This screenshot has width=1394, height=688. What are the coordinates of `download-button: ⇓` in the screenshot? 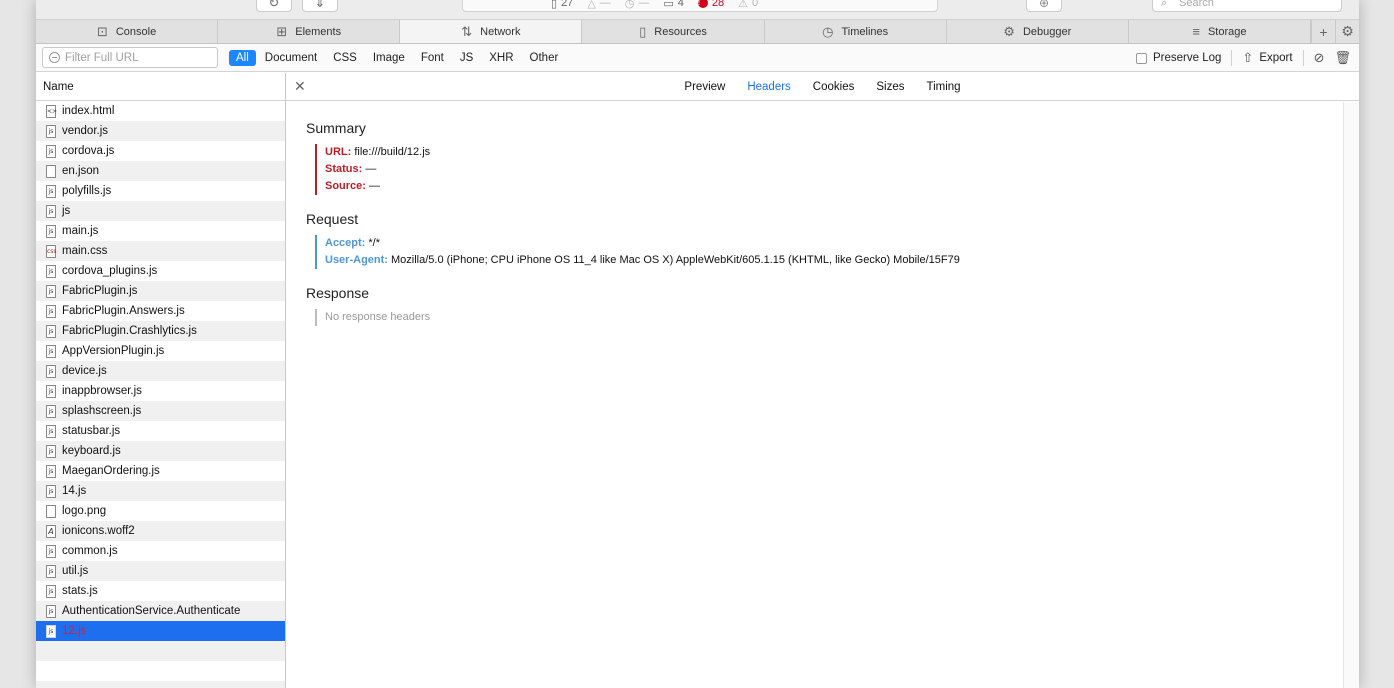 It's located at (320, 6).